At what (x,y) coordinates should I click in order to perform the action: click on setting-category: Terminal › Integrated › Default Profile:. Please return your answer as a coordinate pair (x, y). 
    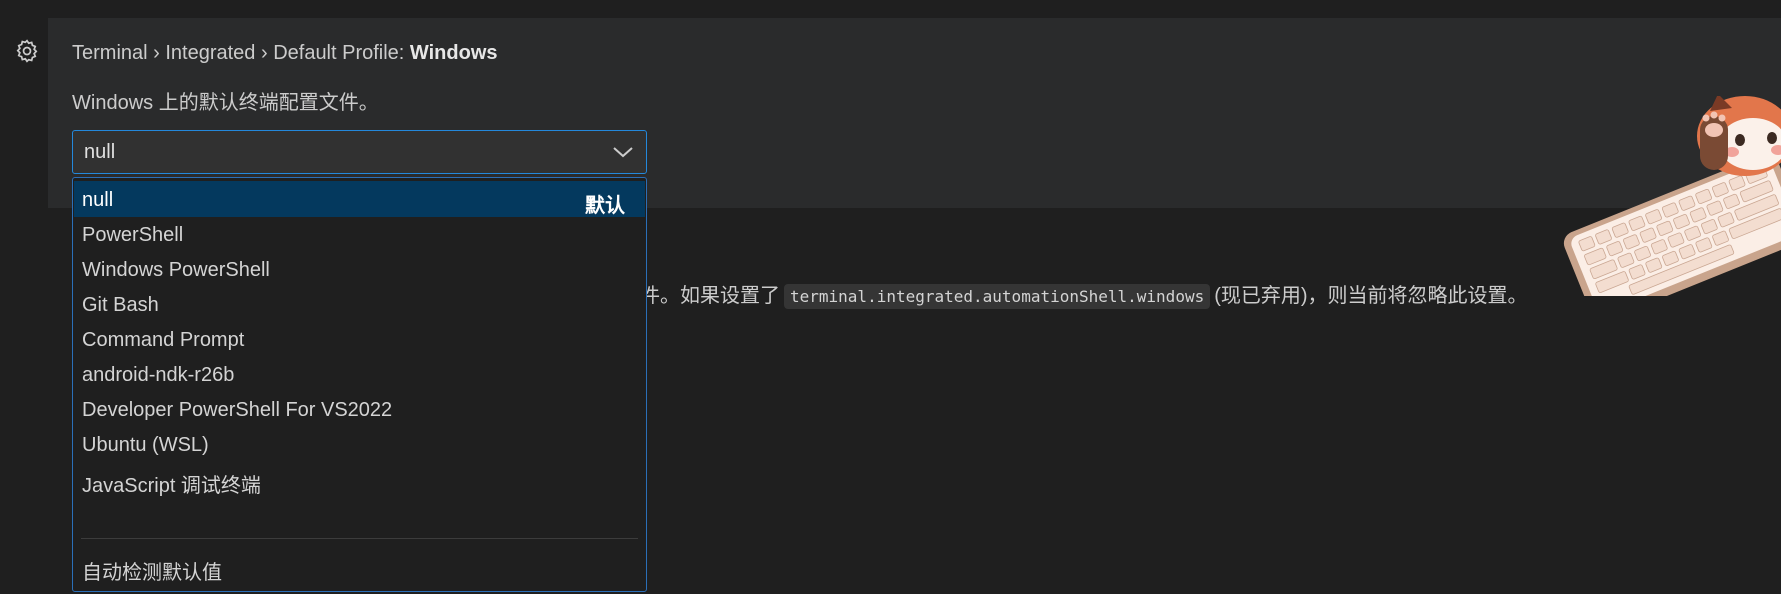
    Looking at the image, I should click on (241, 53).